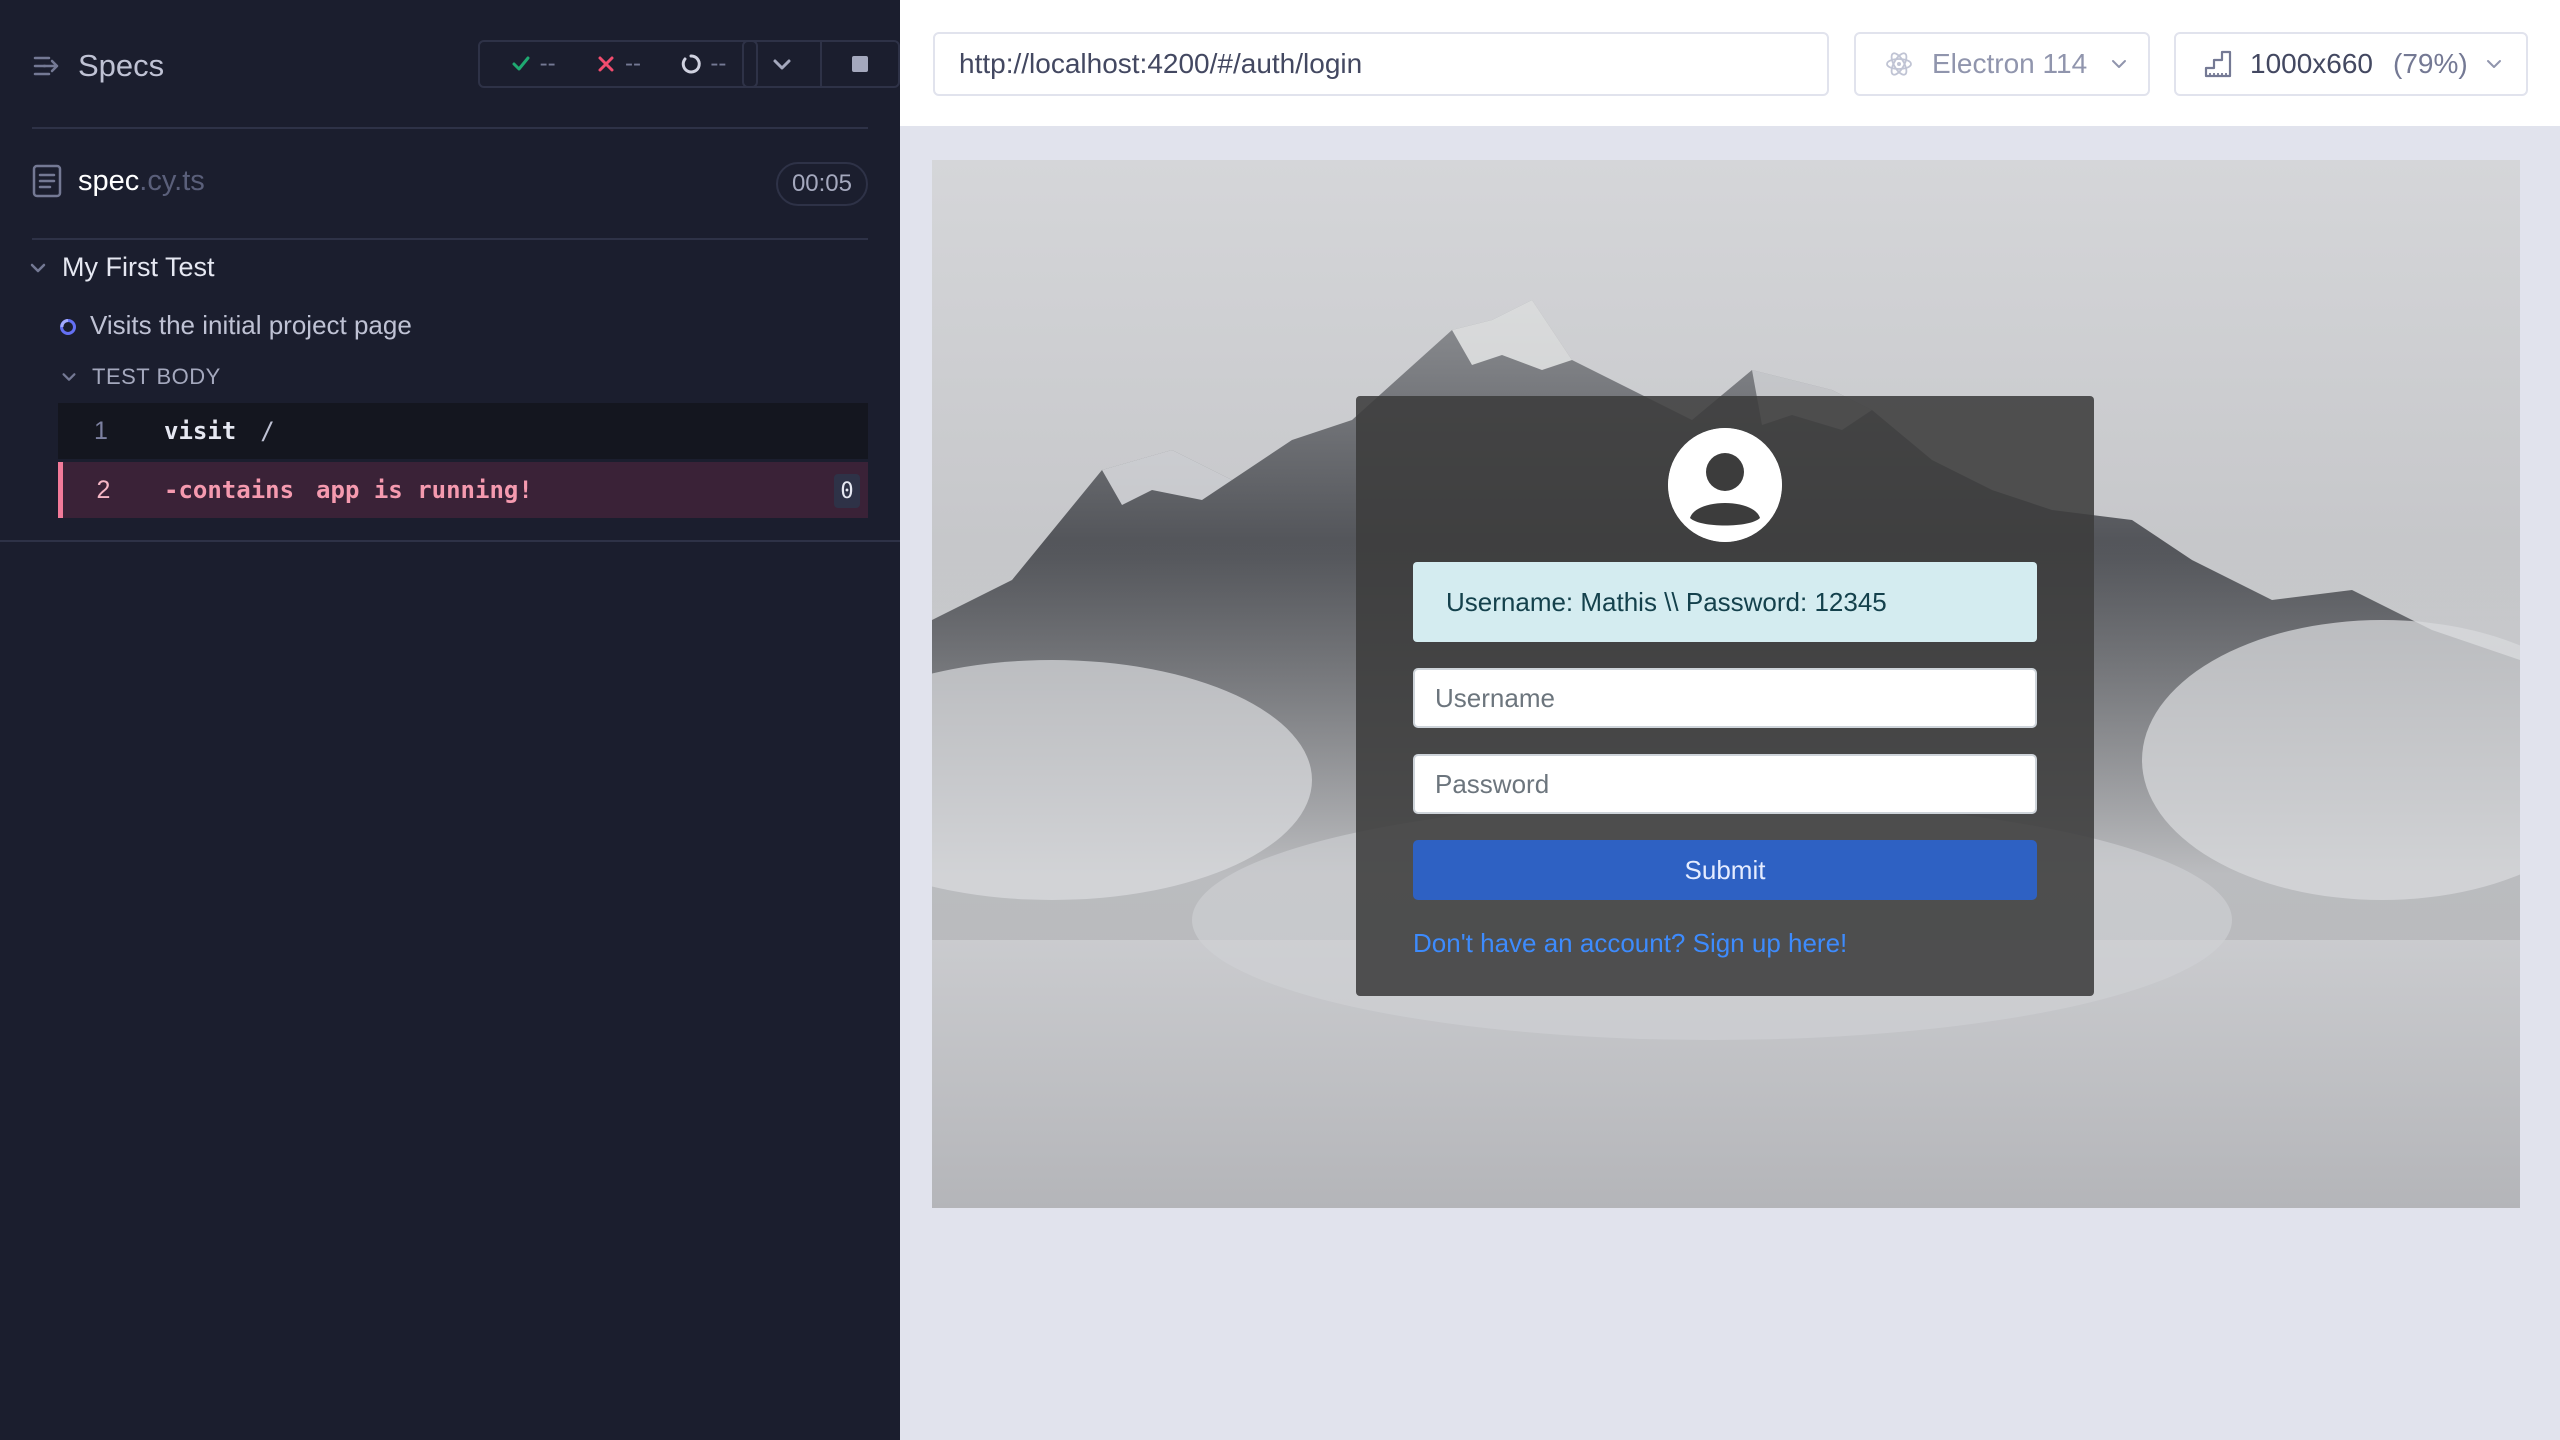 The image size is (2560, 1440). I want to click on test-stats: -- -- --, so click(618, 64).